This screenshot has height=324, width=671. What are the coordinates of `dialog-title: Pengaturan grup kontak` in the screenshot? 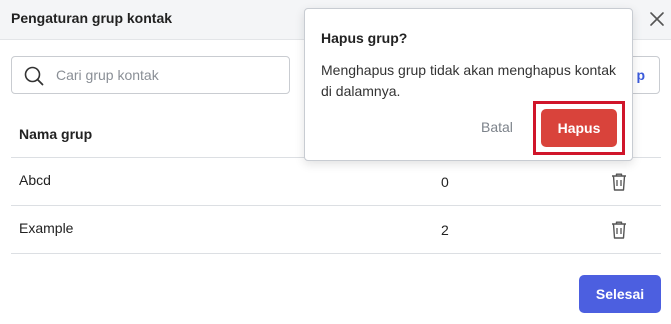 It's located at (92, 18).